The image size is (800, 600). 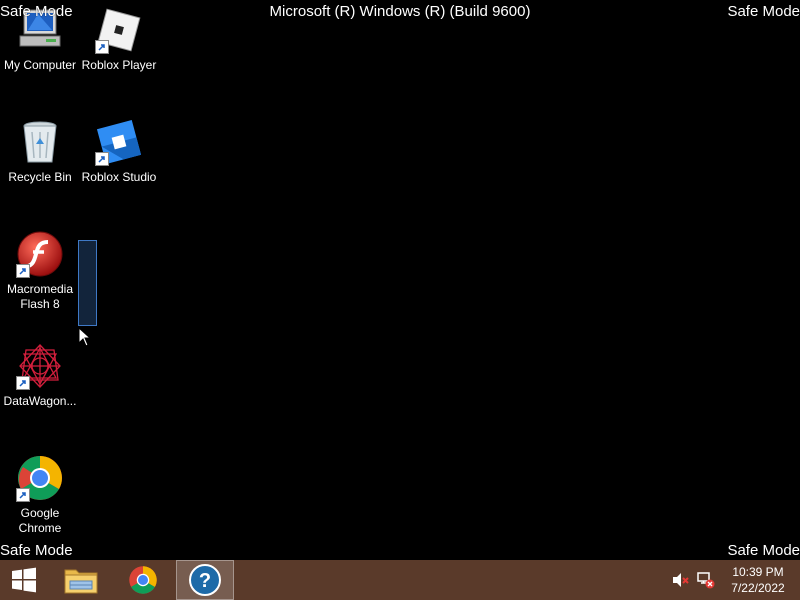 I want to click on safe-mode-label-bottom-right: Safe Mode, so click(x=763, y=550).